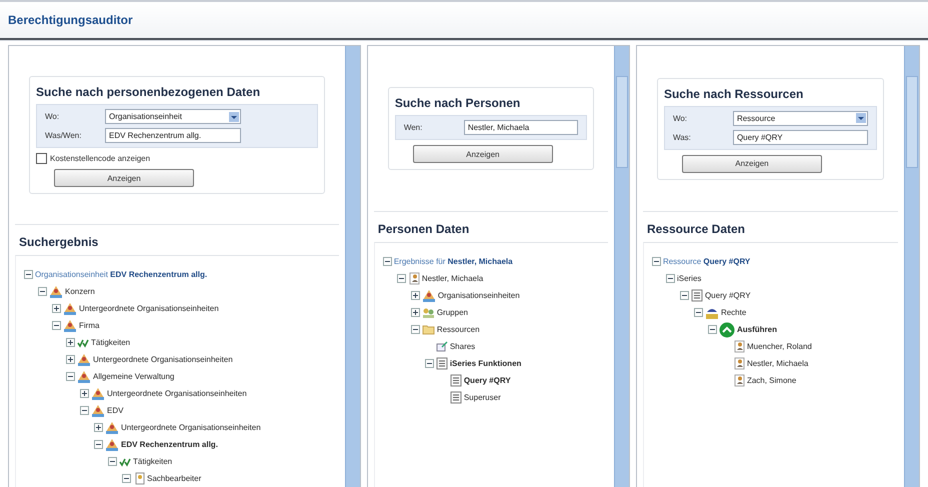 This screenshot has width=928, height=487. What do you see at coordinates (458, 103) in the screenshot?
I see `form-title: Suche nach Personen` at bounding box center [458, 103].